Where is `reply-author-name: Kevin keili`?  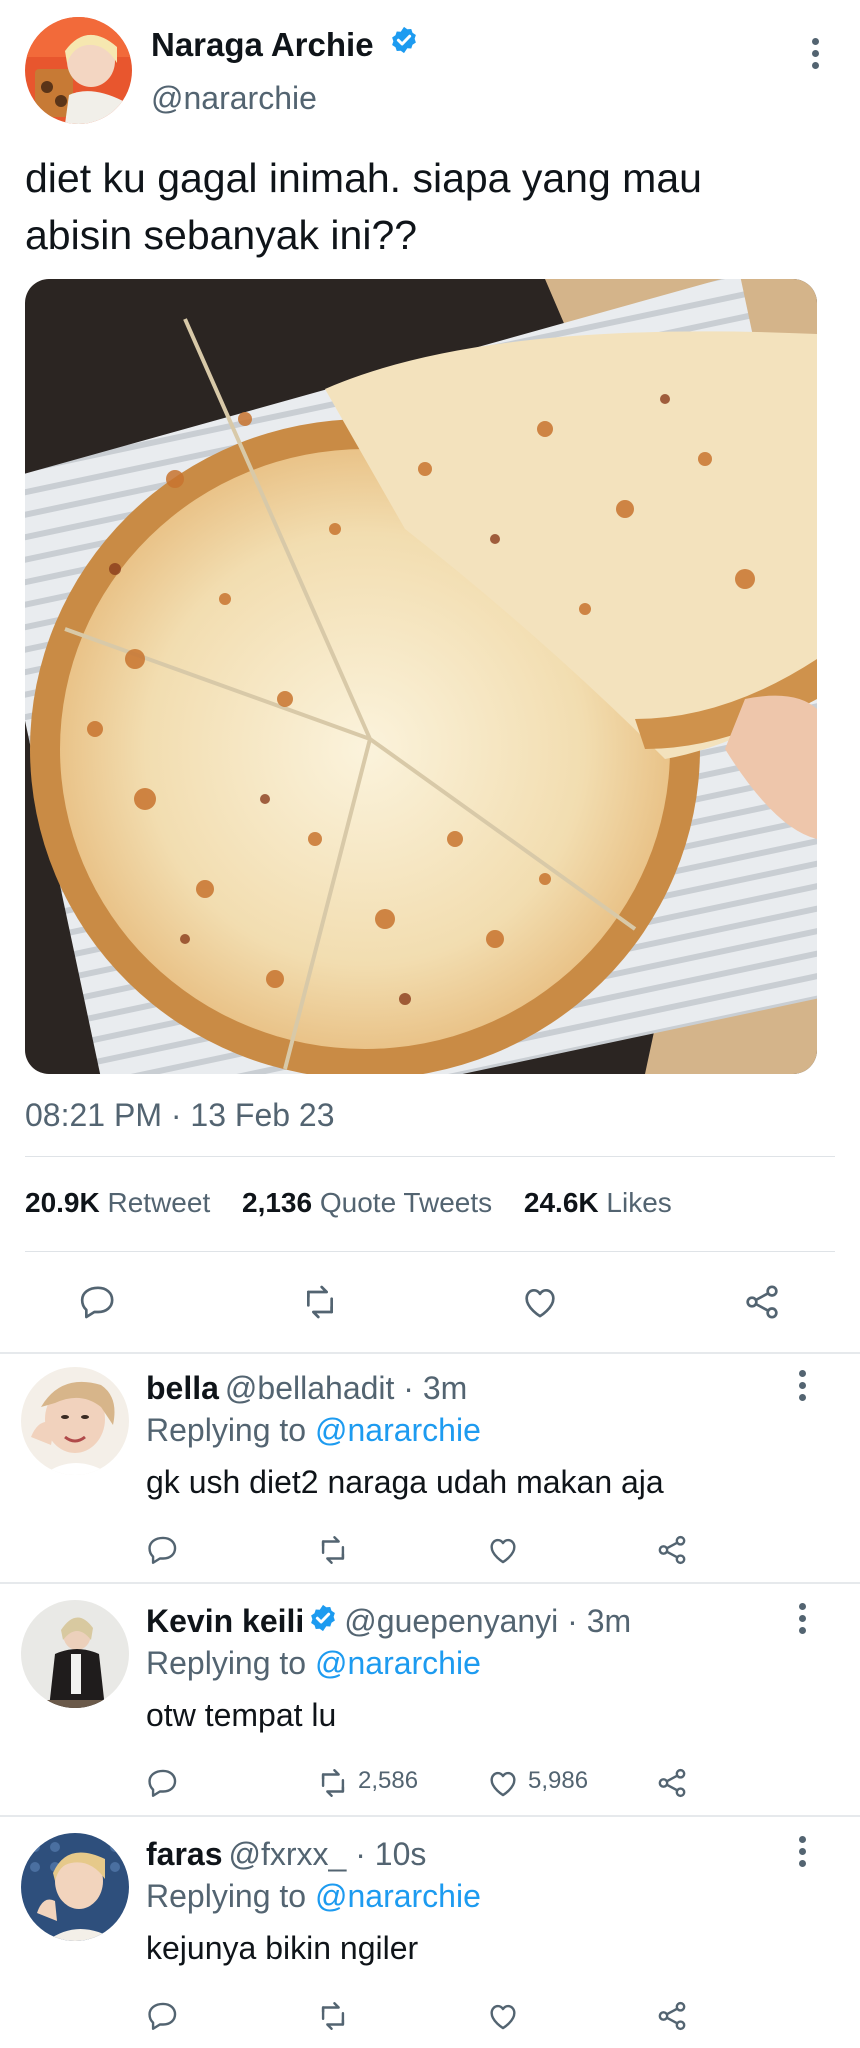 reply-author-name: Kevin keili is located at coordinates (225, 1621).